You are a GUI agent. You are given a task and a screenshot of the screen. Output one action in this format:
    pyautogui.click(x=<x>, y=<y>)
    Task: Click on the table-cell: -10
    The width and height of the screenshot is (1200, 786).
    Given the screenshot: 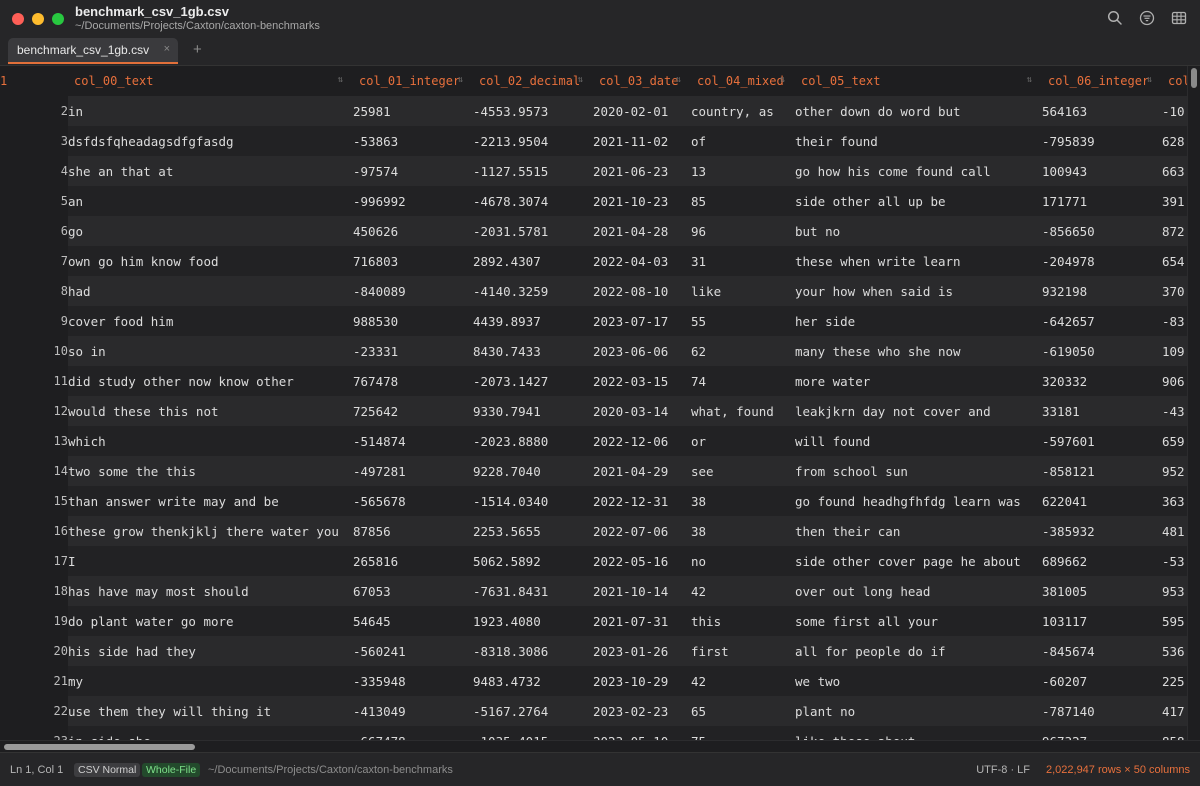 What is the action you would take?
    pyautogui.click(x=1174, y=111)
    